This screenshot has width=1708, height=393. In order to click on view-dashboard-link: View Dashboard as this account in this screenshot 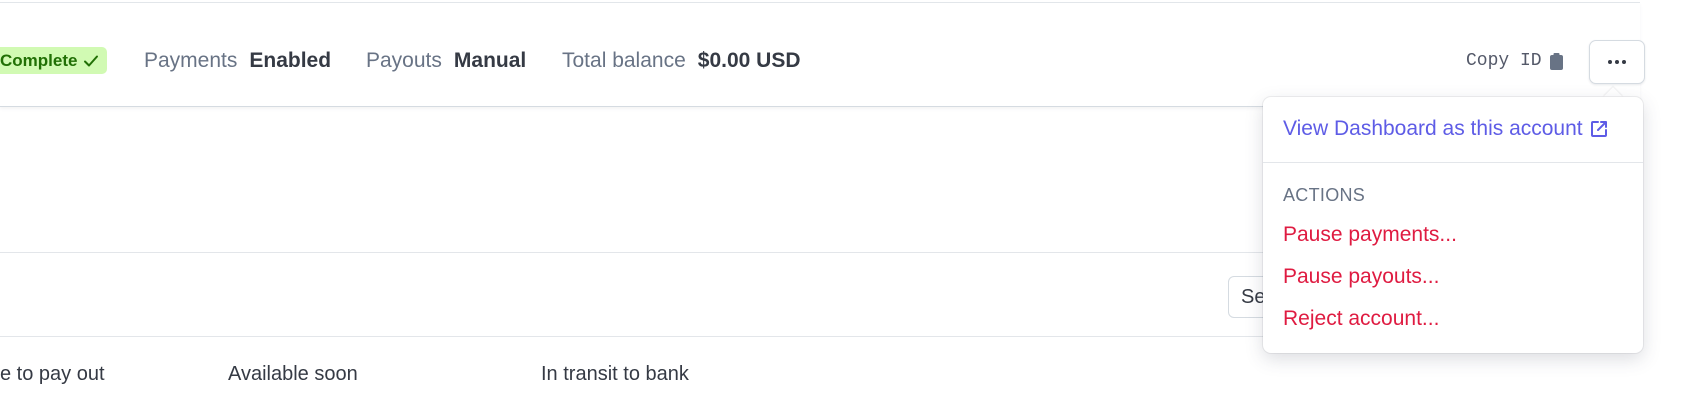, I will do `click(1446, 129)`.